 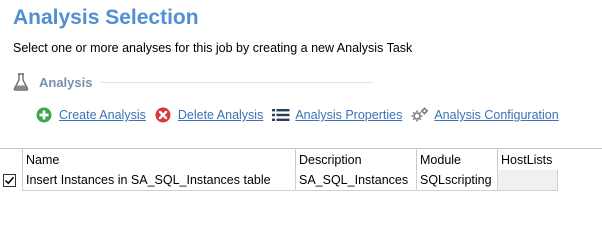 What do you see at coordinates (456, 180) in the screenshot?
I see `cell-module: SQLscripting` at bounding box center [456, 180].